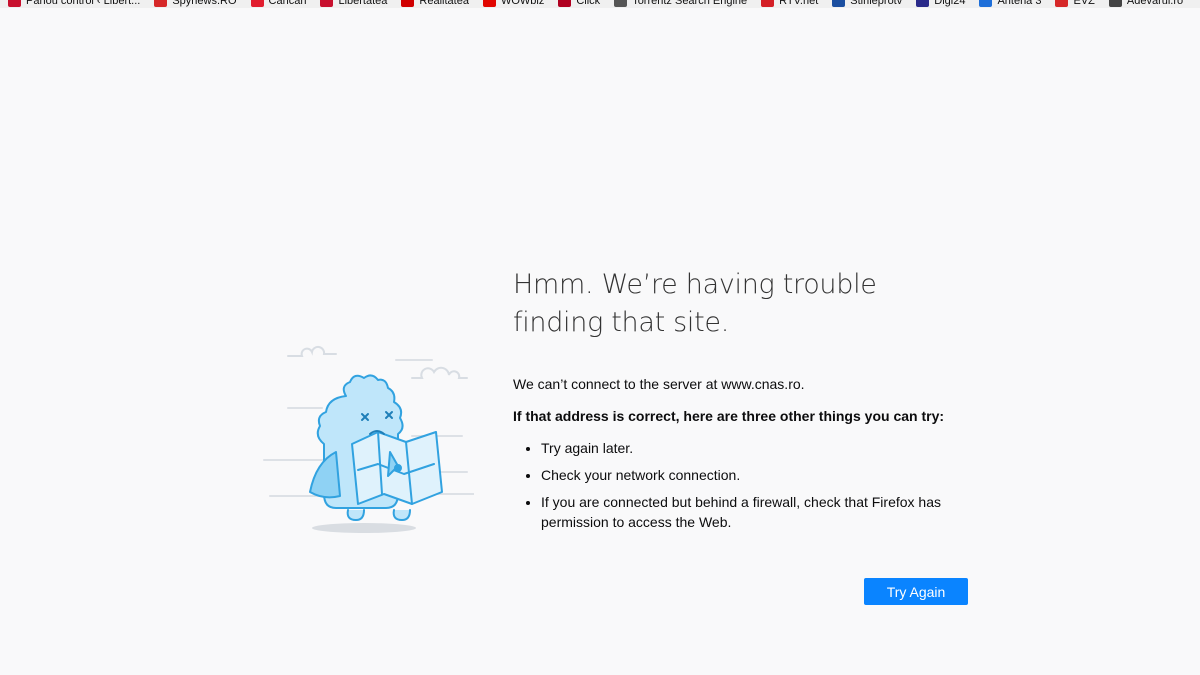  I want to click on bookmark-item: Digi24, so click(940, 3).